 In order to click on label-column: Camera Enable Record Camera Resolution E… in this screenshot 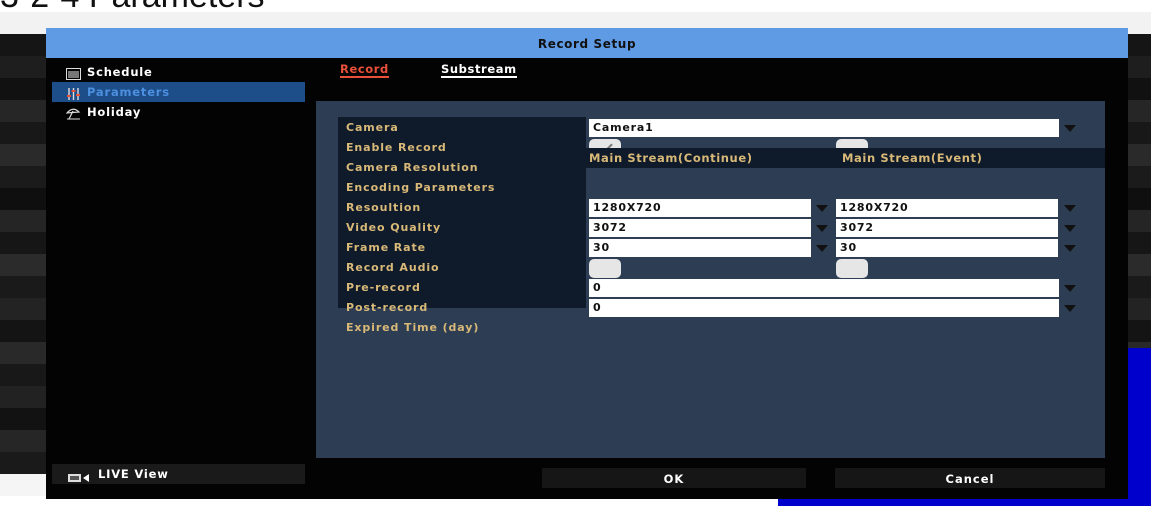, I will do `click(462, 225)`.